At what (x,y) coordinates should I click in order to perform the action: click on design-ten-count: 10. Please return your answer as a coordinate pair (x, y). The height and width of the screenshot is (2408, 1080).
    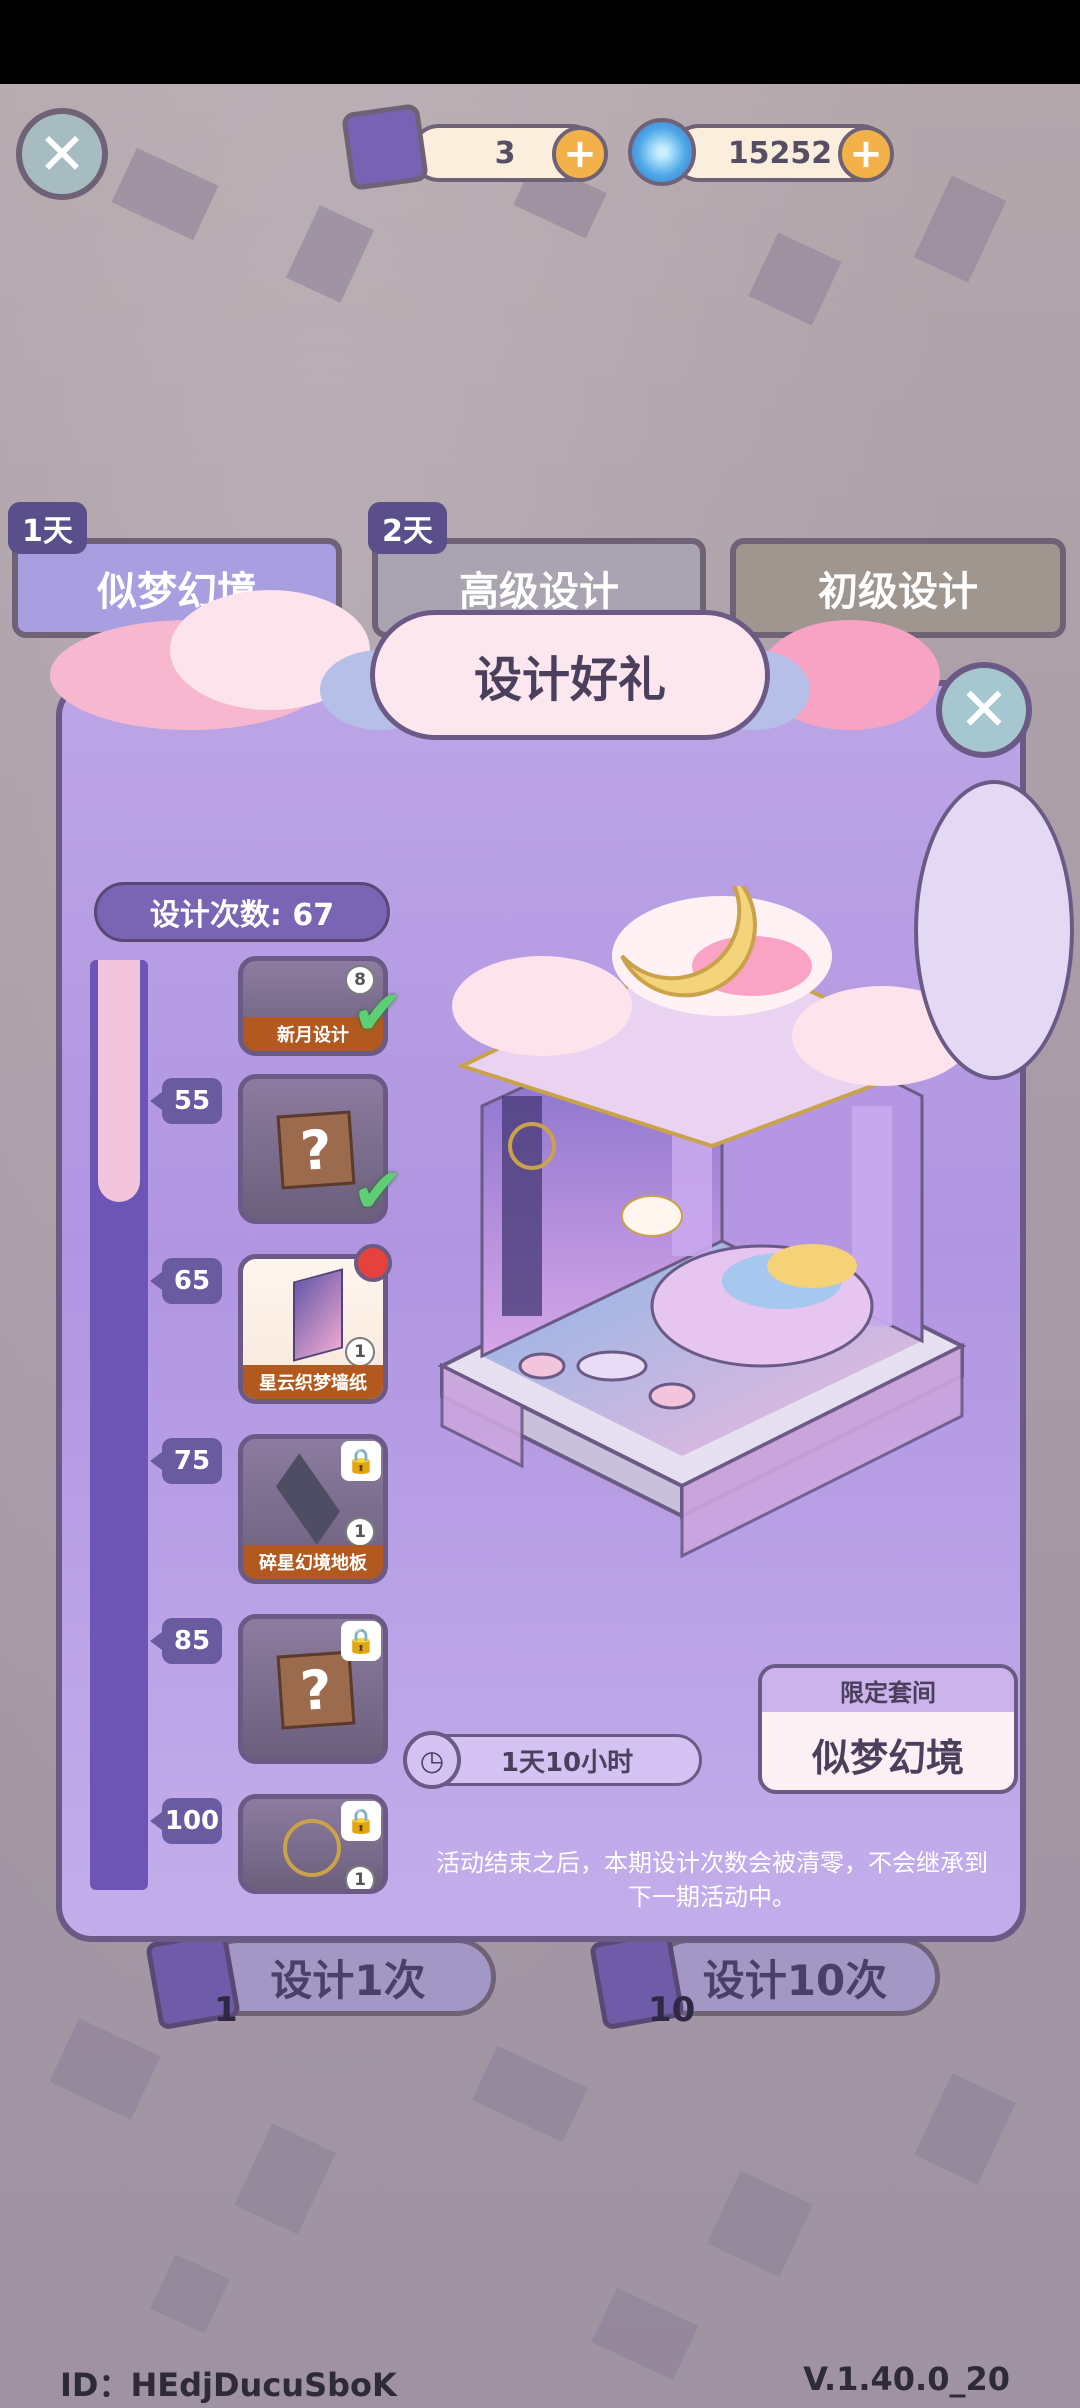
    Looking at the image, I should click on (672, 2010).